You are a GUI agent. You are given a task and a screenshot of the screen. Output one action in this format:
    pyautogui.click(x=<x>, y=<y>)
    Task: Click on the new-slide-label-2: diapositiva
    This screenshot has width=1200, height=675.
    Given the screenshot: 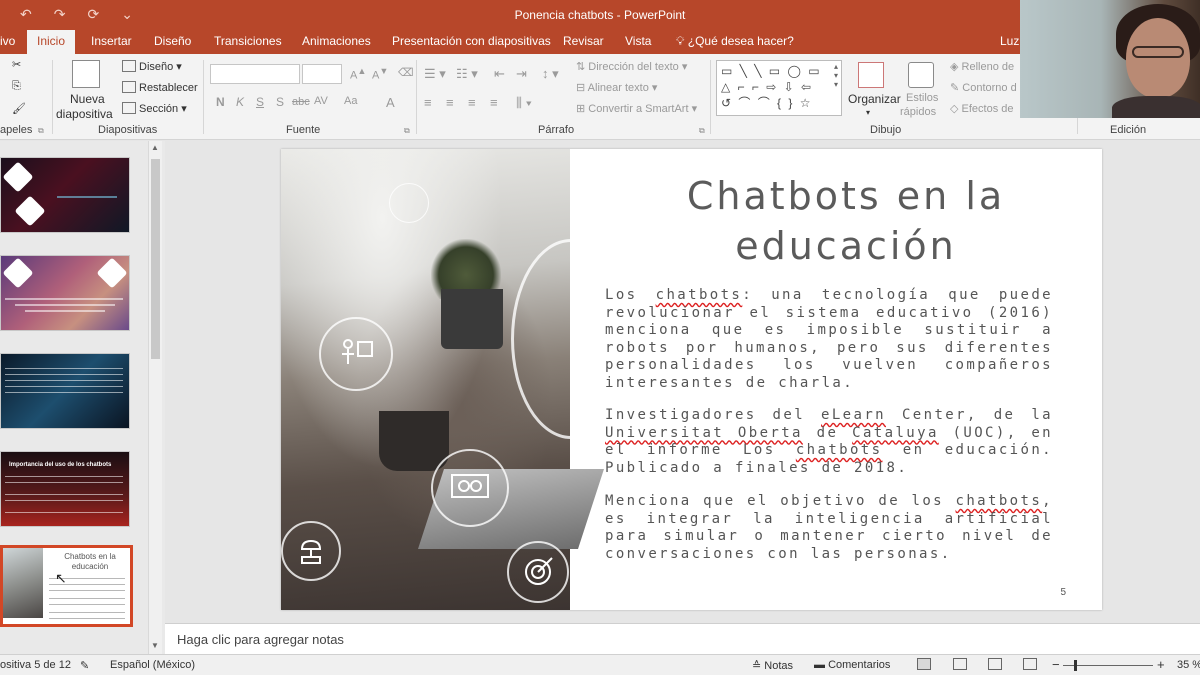 What is the action you would take?
    pyautogui.click(x=84, y=114)
    